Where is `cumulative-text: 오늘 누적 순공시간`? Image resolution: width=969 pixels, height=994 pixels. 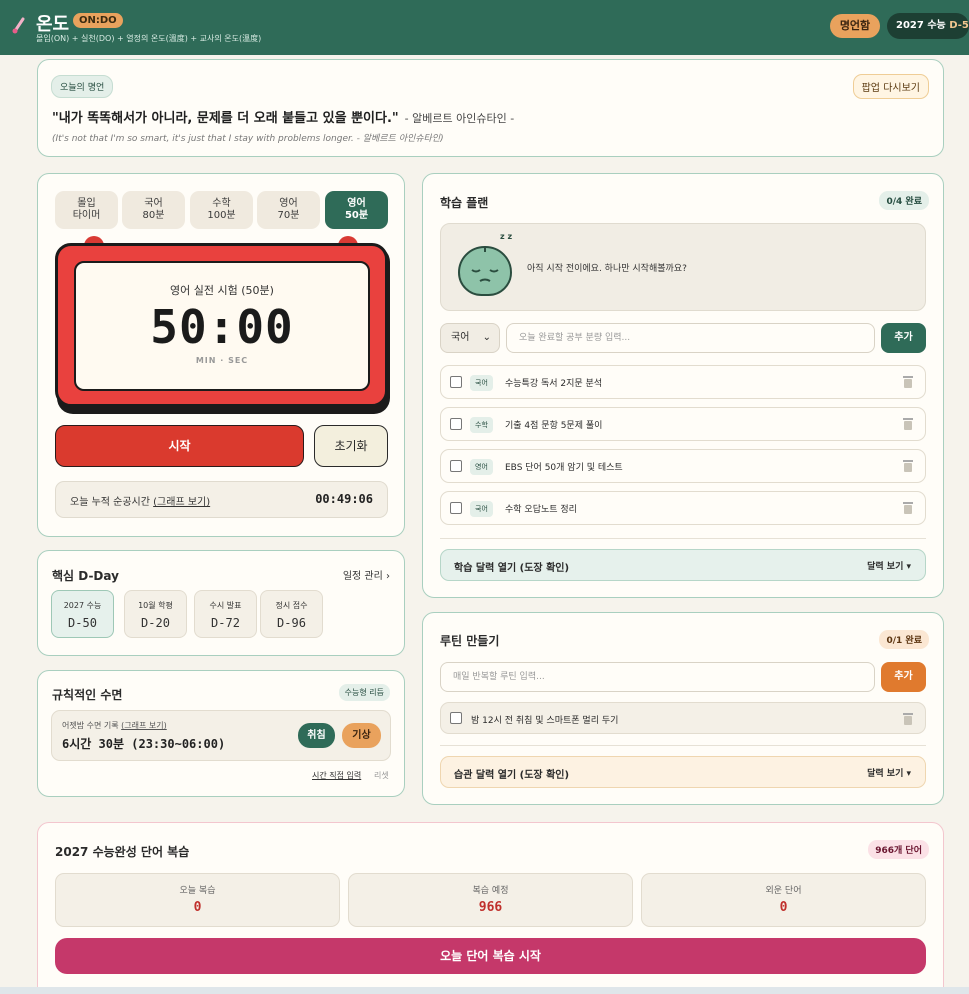
cumulative-text: 오늘 누적 순공시간 is located at coordinates (110, 502).